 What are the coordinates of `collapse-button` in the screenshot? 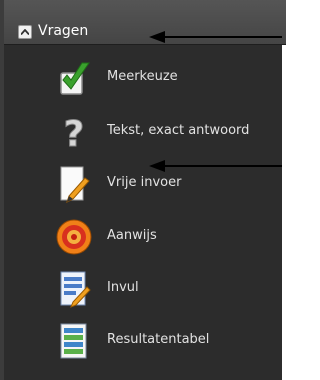 It's located at (25, 32).